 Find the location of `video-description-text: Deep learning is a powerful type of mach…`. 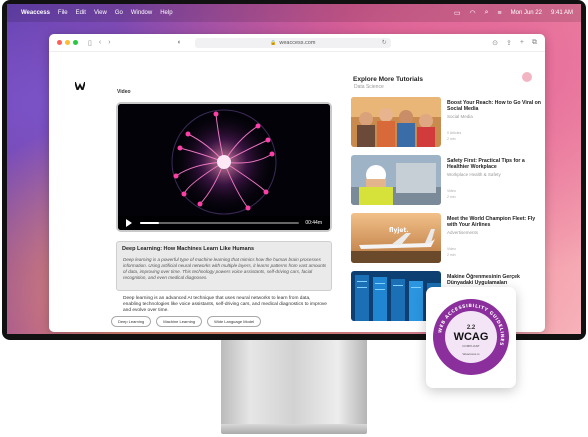

video-description-text: Deep learning is a powerful type of mach… is located at coordinates (225, 268).